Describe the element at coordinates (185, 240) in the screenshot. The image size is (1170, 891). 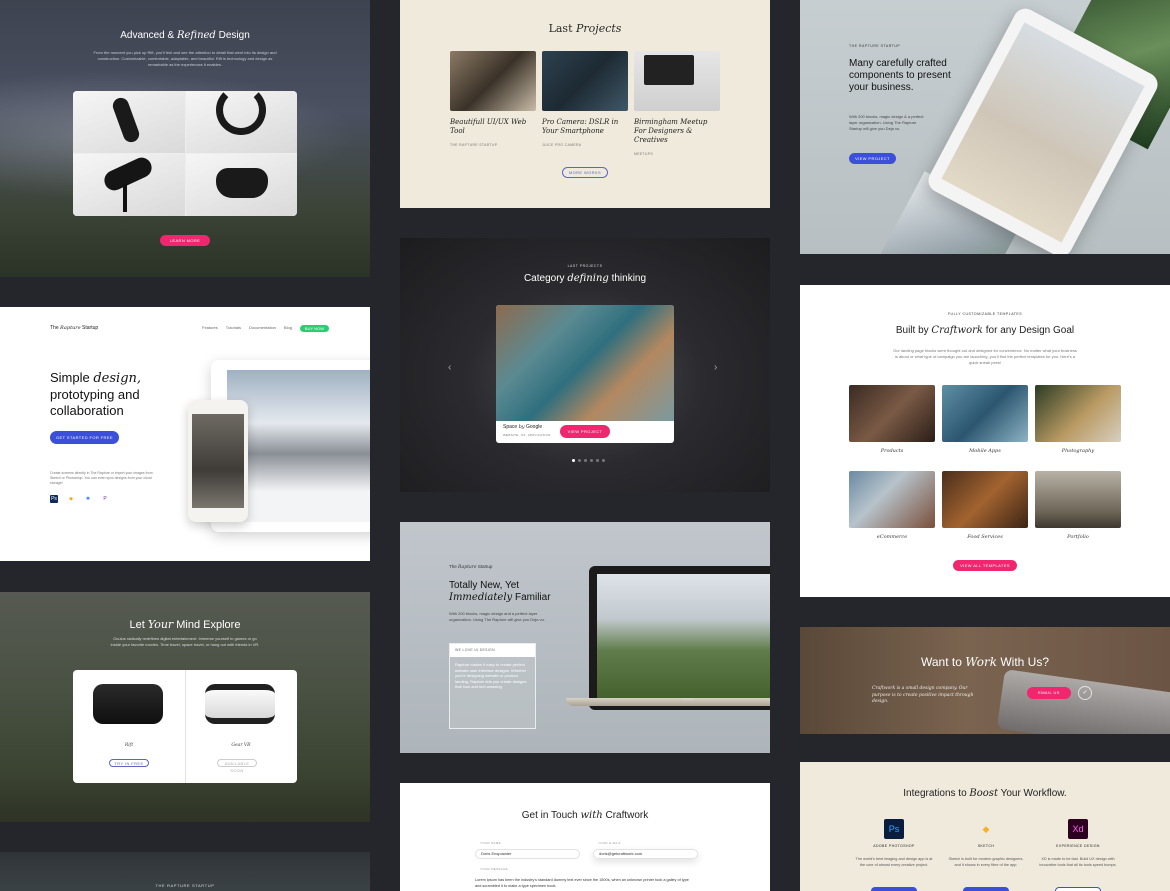
I see `learn-more-button: Learn More` at that location.